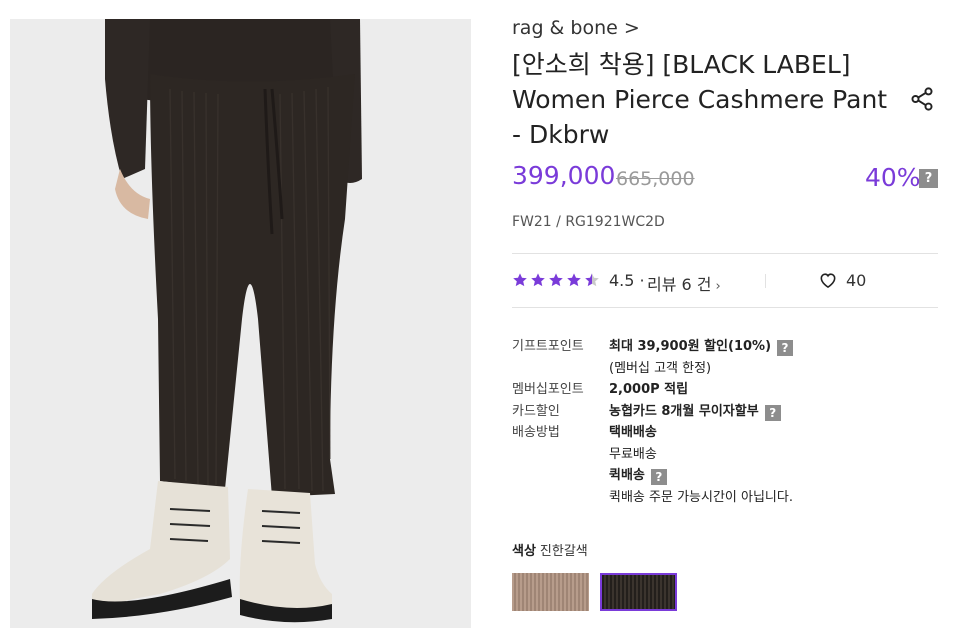 The width and height of the screenshot is (966, 633). I want to click on review-link: 리뷰 6 건 ›, so click(684, 283).